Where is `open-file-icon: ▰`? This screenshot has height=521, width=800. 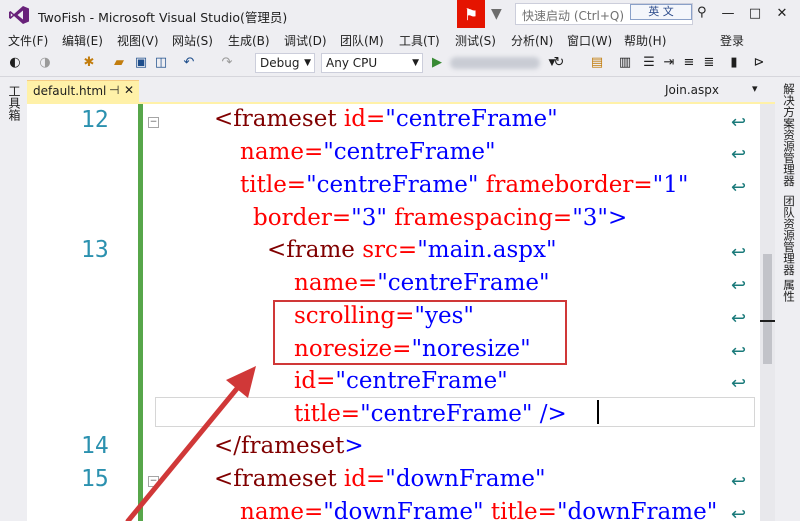 open-file-icon: ▰ is located at coordinates (119, 63).